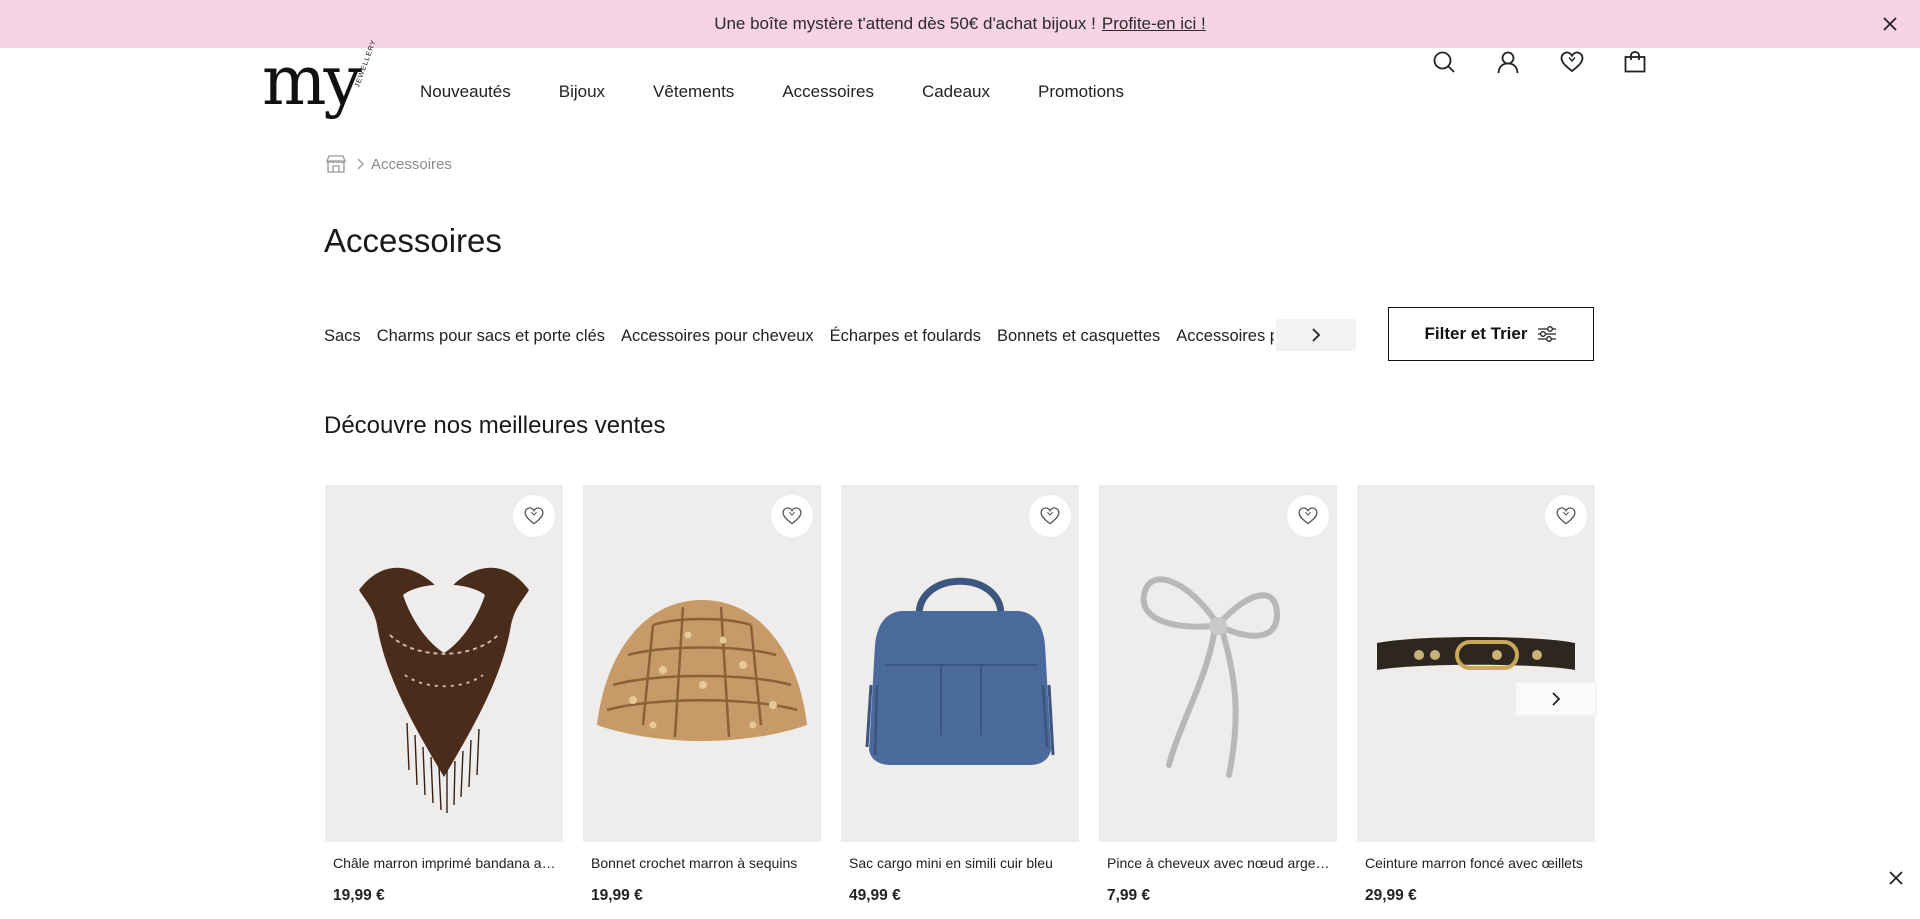 The height and width of the screenshot is (919, 1920). I want to click on carousel-next-button, so click(1556, 699).